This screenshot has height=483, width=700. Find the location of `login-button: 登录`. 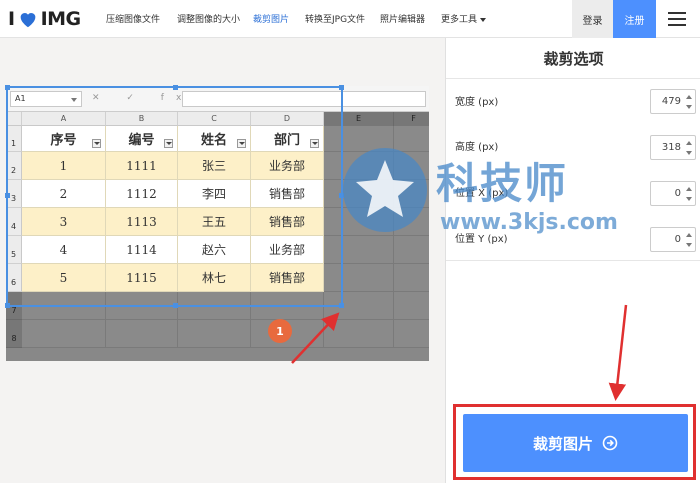

login-button: 登录 is located at coordinates (592, 19).